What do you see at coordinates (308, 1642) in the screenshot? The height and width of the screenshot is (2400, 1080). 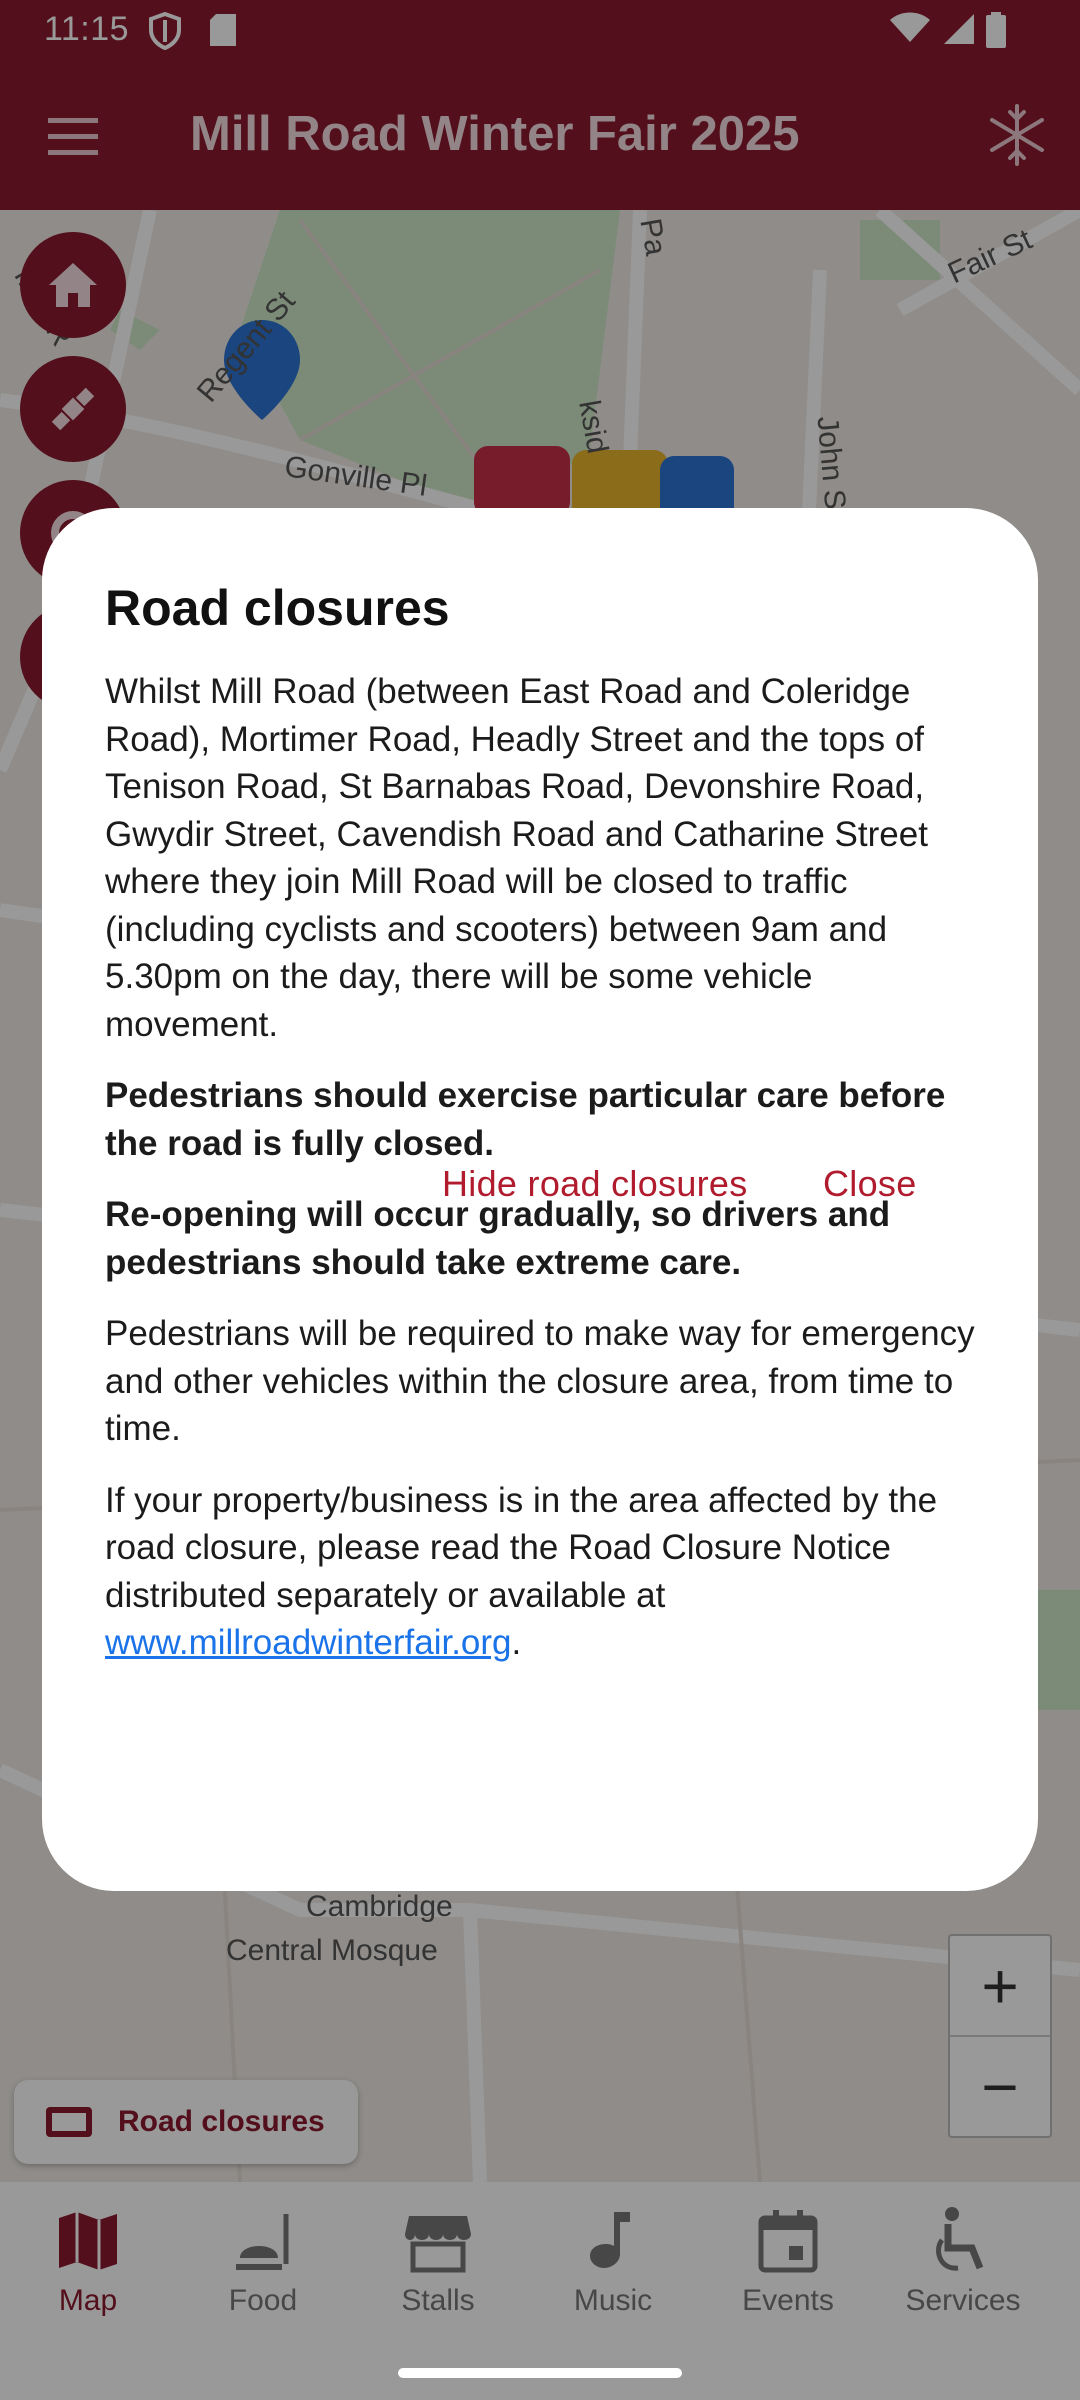 I see `website-link: www.millroadwinterfair.org` at bounding box center [308, 1642].